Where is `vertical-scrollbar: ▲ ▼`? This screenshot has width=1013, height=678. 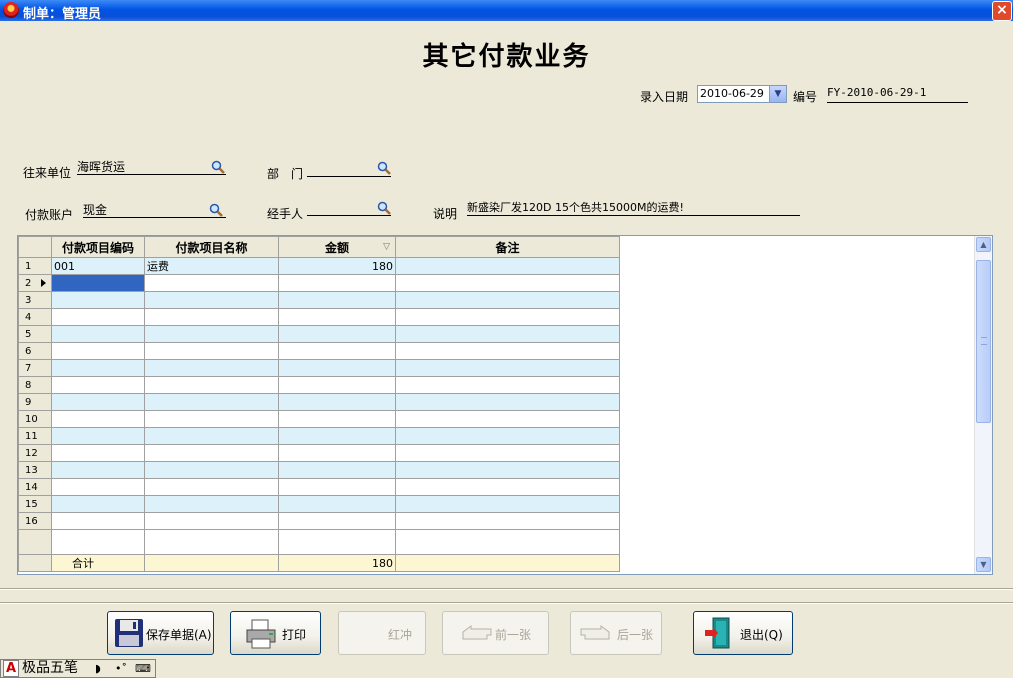 vertical-scrollbar: ▲ ▼ is located at coordinates (983, 405).